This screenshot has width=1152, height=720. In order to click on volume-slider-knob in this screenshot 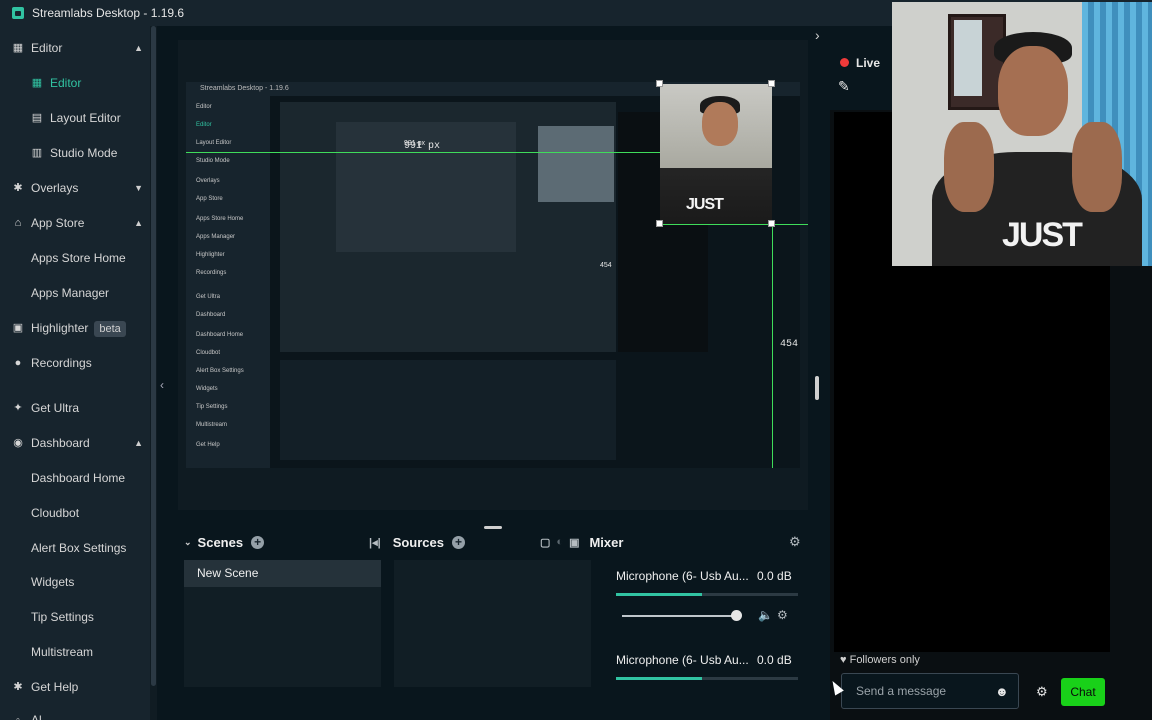, I will do `click(736, 615)`.